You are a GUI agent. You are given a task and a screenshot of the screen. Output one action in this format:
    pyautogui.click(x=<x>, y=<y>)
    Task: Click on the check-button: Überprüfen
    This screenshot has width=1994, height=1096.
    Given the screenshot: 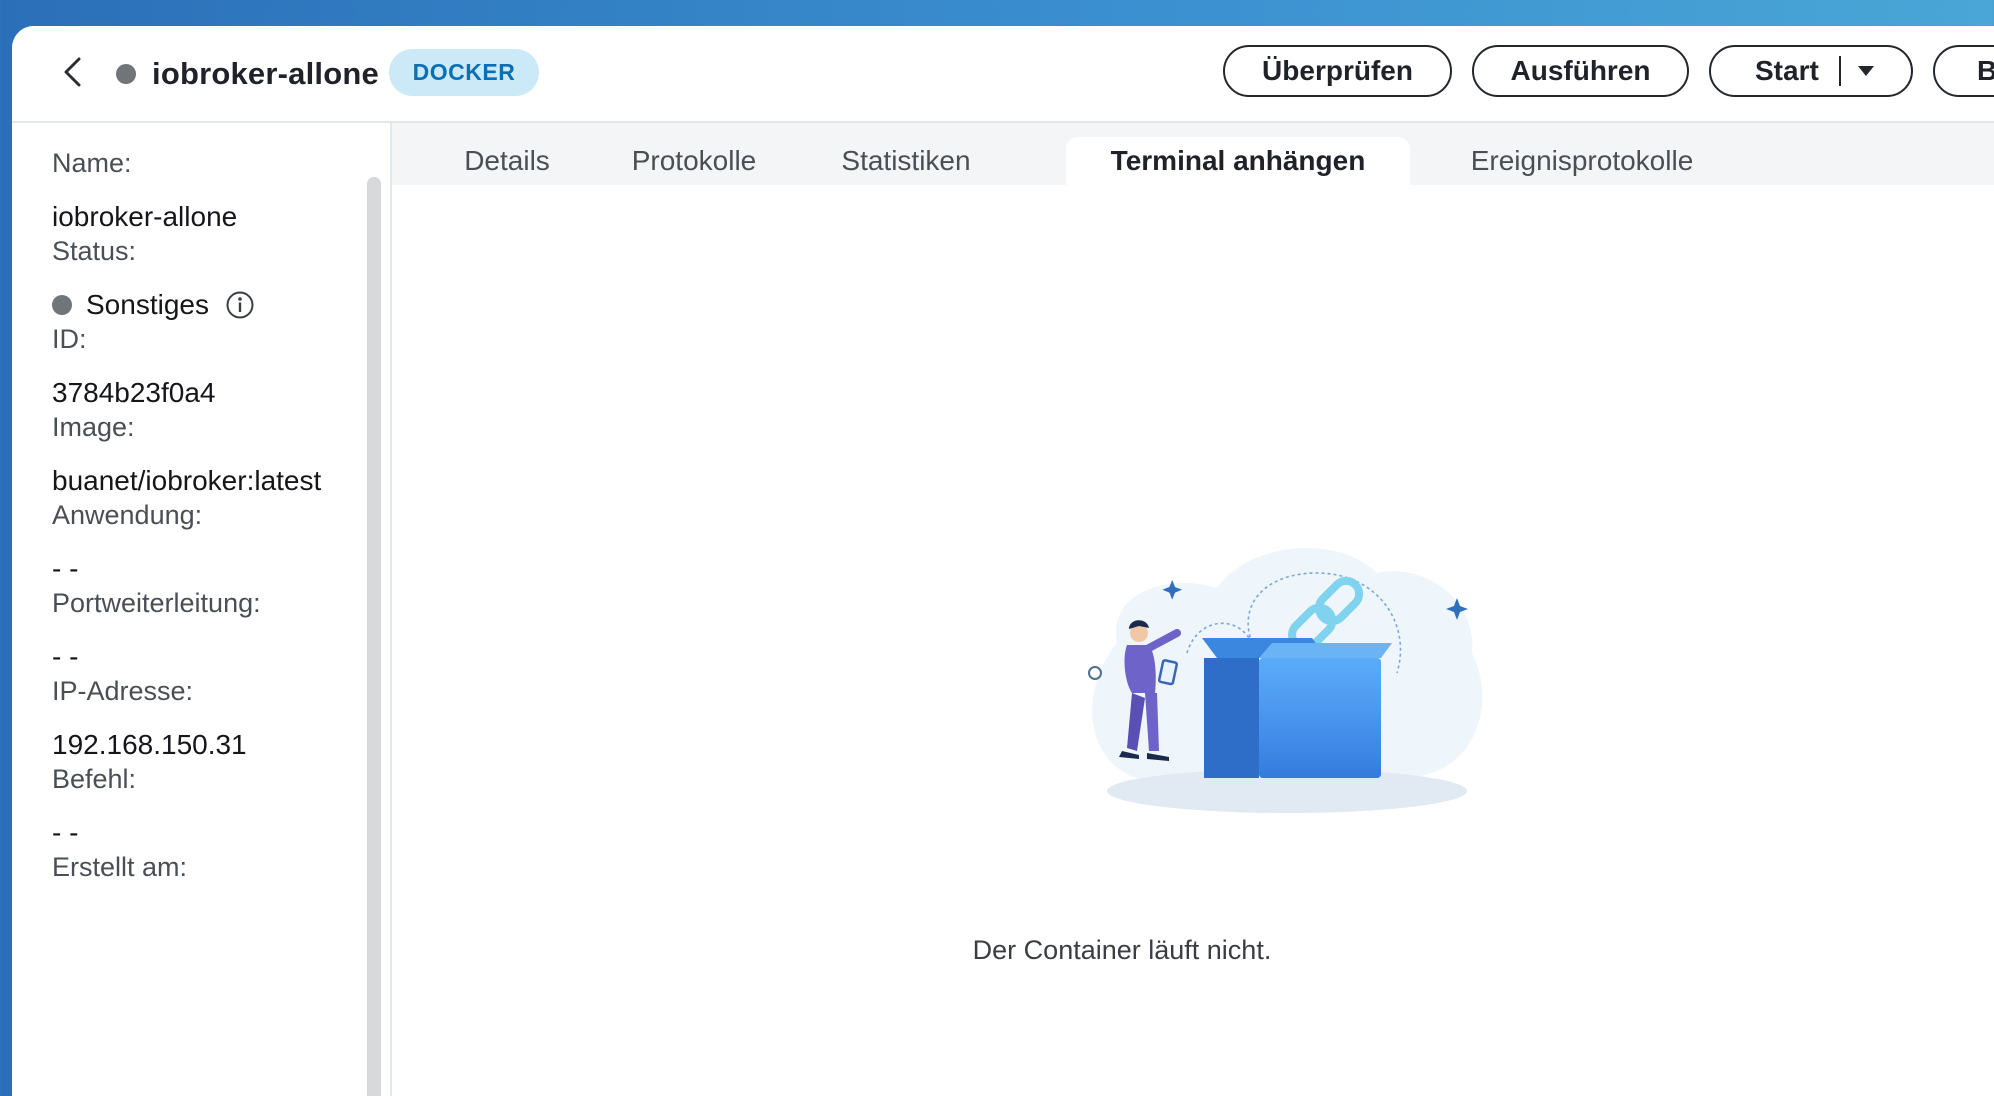 What is the action you would take?
    pyautogui.click(x=1337, y=71)
    